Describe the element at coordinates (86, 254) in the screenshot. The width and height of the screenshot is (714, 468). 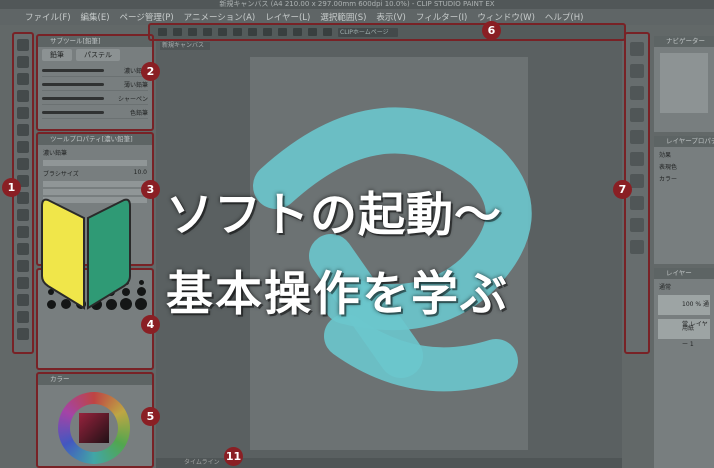
I see `beginner-mark-icon` at that location.